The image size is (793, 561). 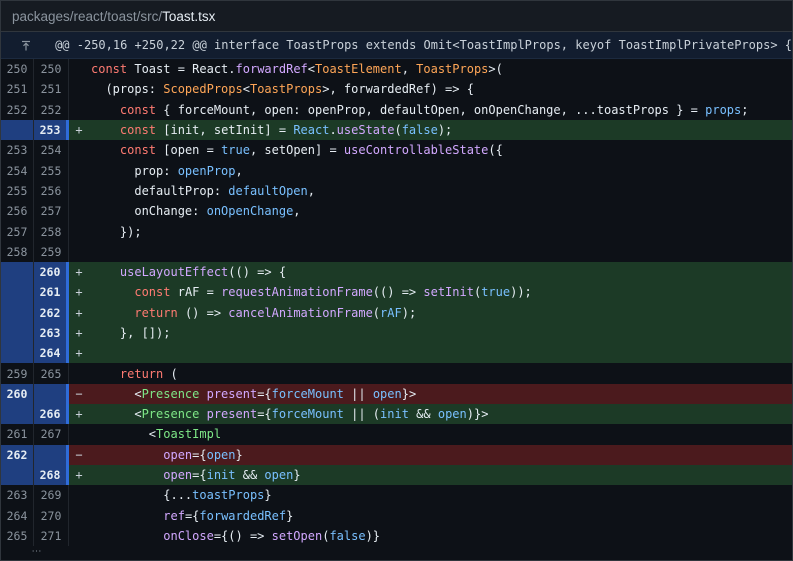 I want to click on new-line-number: 255, so click(x=51, y=170).